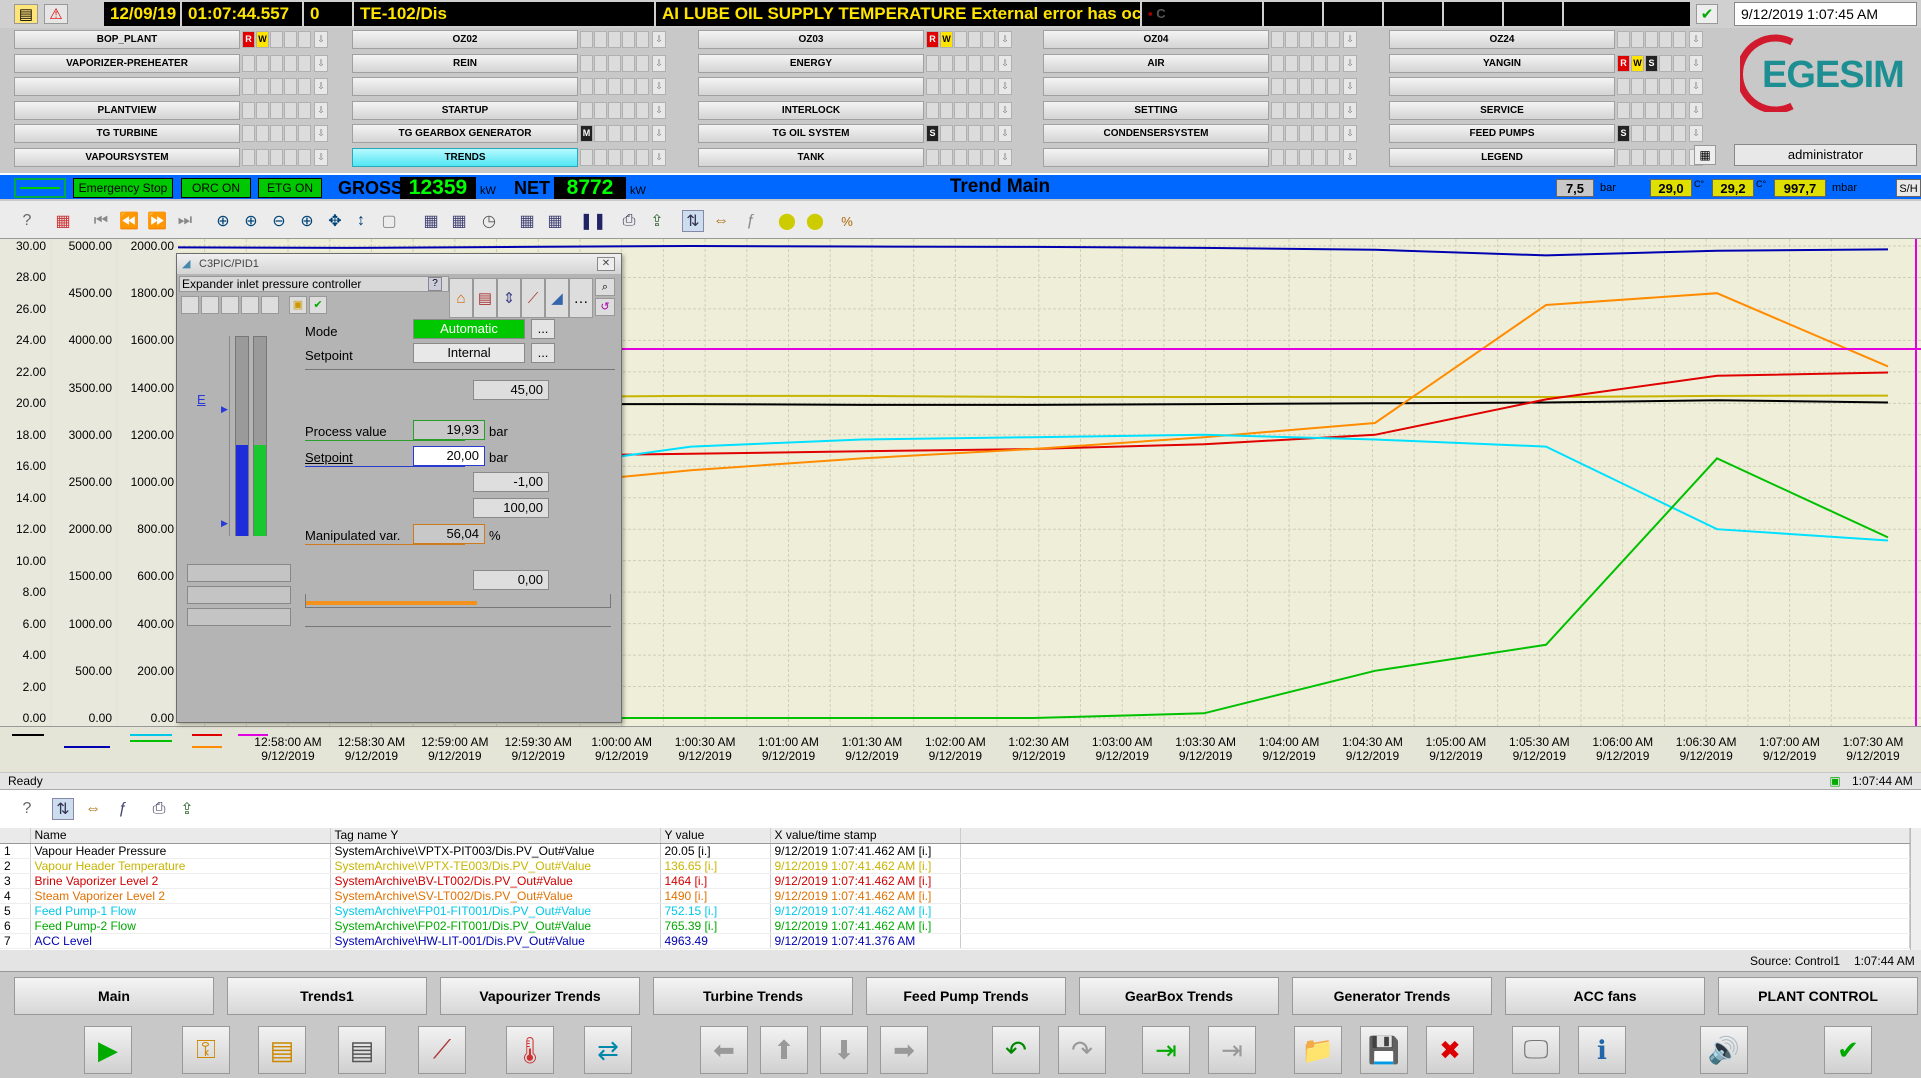  I want to click on move-axis-icon: ↕, so click(361, 221).